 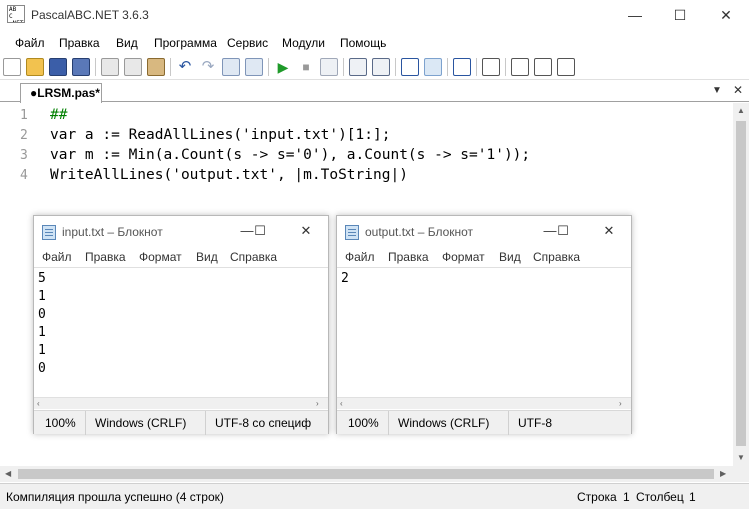 I want to click on menu-program: Программа, so click(x=185, y=43).